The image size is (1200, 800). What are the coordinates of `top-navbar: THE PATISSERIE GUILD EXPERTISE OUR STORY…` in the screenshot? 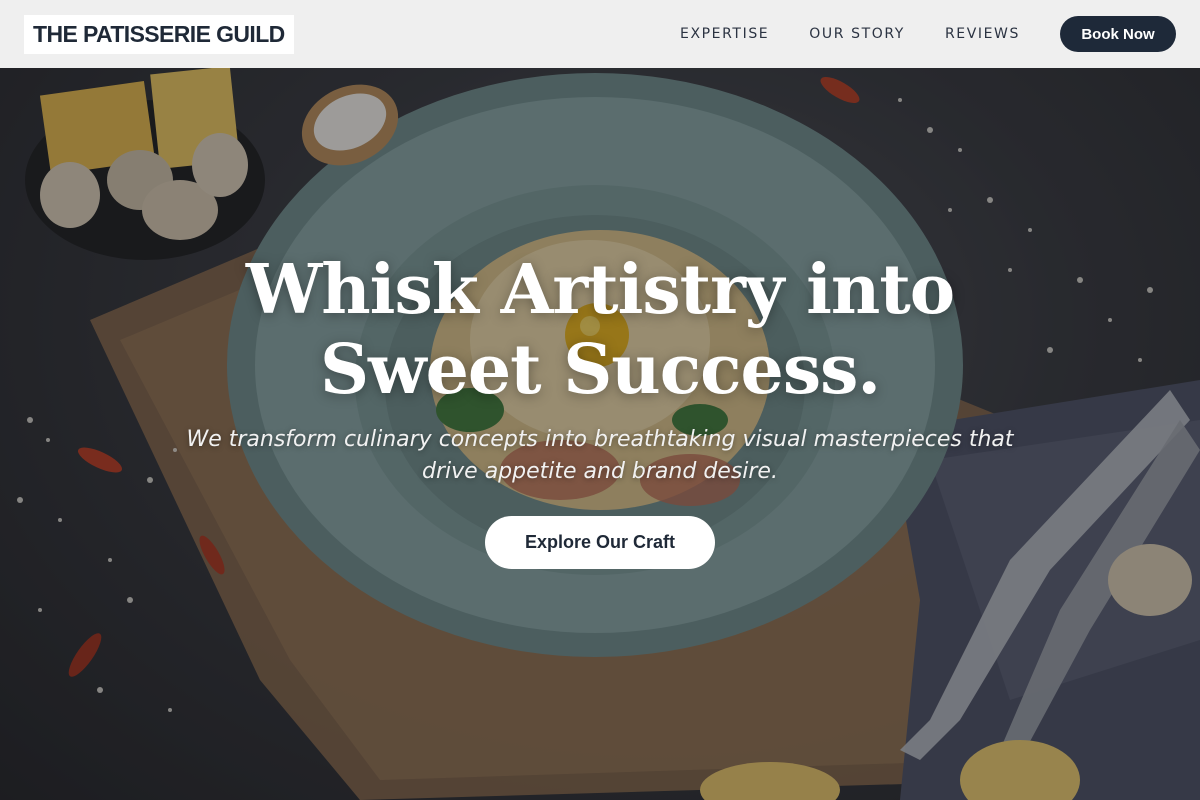 It's located at (600, 34).